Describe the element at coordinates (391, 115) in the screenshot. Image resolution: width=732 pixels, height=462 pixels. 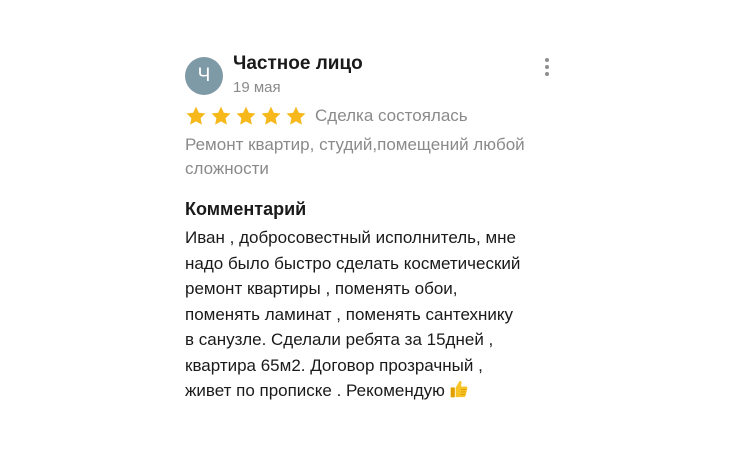
I see `deal-status: Сделка состоялась` at that location.